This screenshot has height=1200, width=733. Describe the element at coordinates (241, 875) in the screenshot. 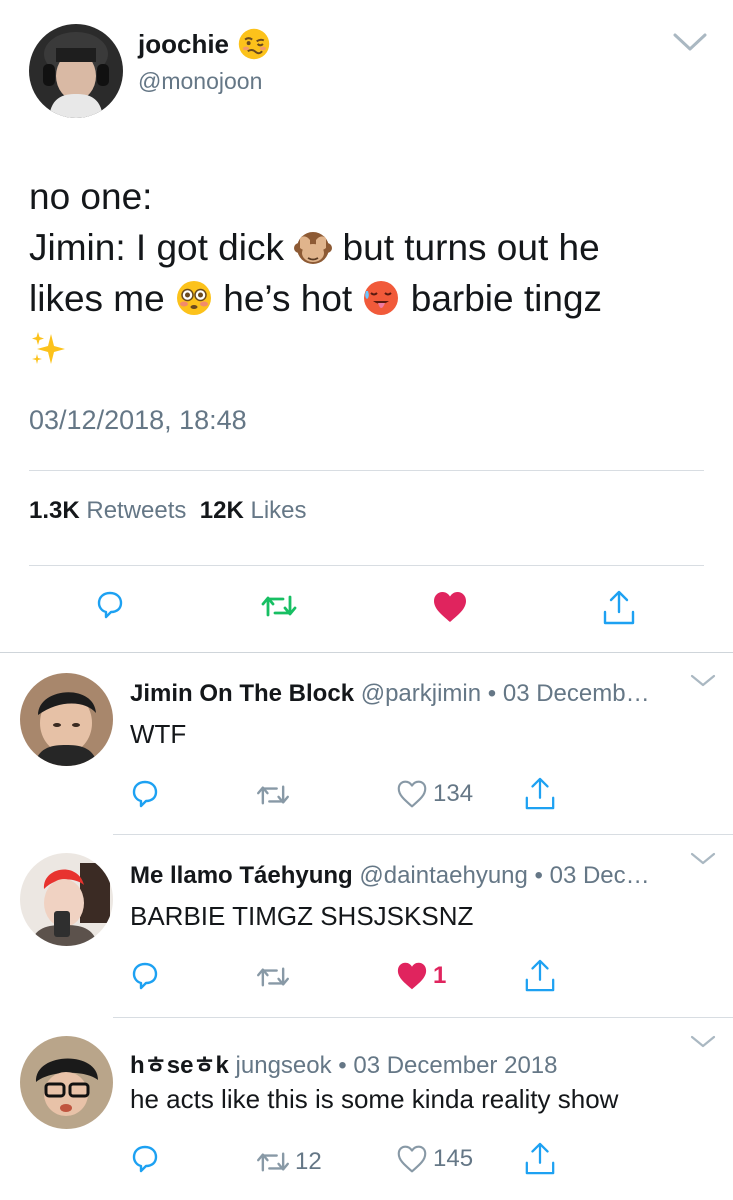

I see `reply-display-name: Me llamo Táehyung` at that location.